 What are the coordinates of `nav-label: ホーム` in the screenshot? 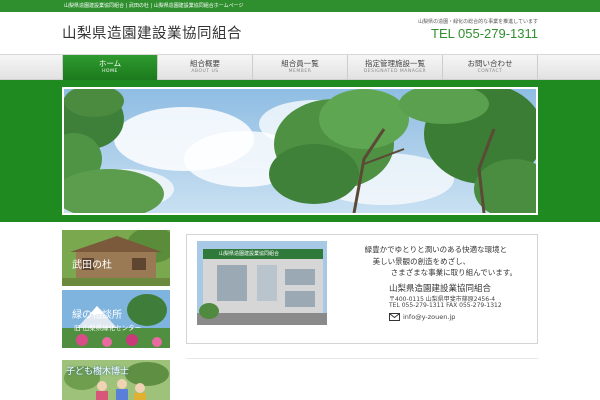 It's located at (110, 63).